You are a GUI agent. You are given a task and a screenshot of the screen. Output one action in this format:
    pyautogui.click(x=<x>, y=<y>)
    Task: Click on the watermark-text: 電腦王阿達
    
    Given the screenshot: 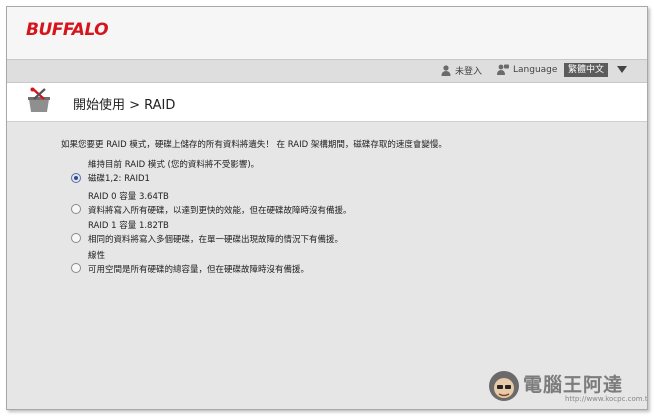 What is the action you would take?
    pyautogui.click(x=573, y=385)
    